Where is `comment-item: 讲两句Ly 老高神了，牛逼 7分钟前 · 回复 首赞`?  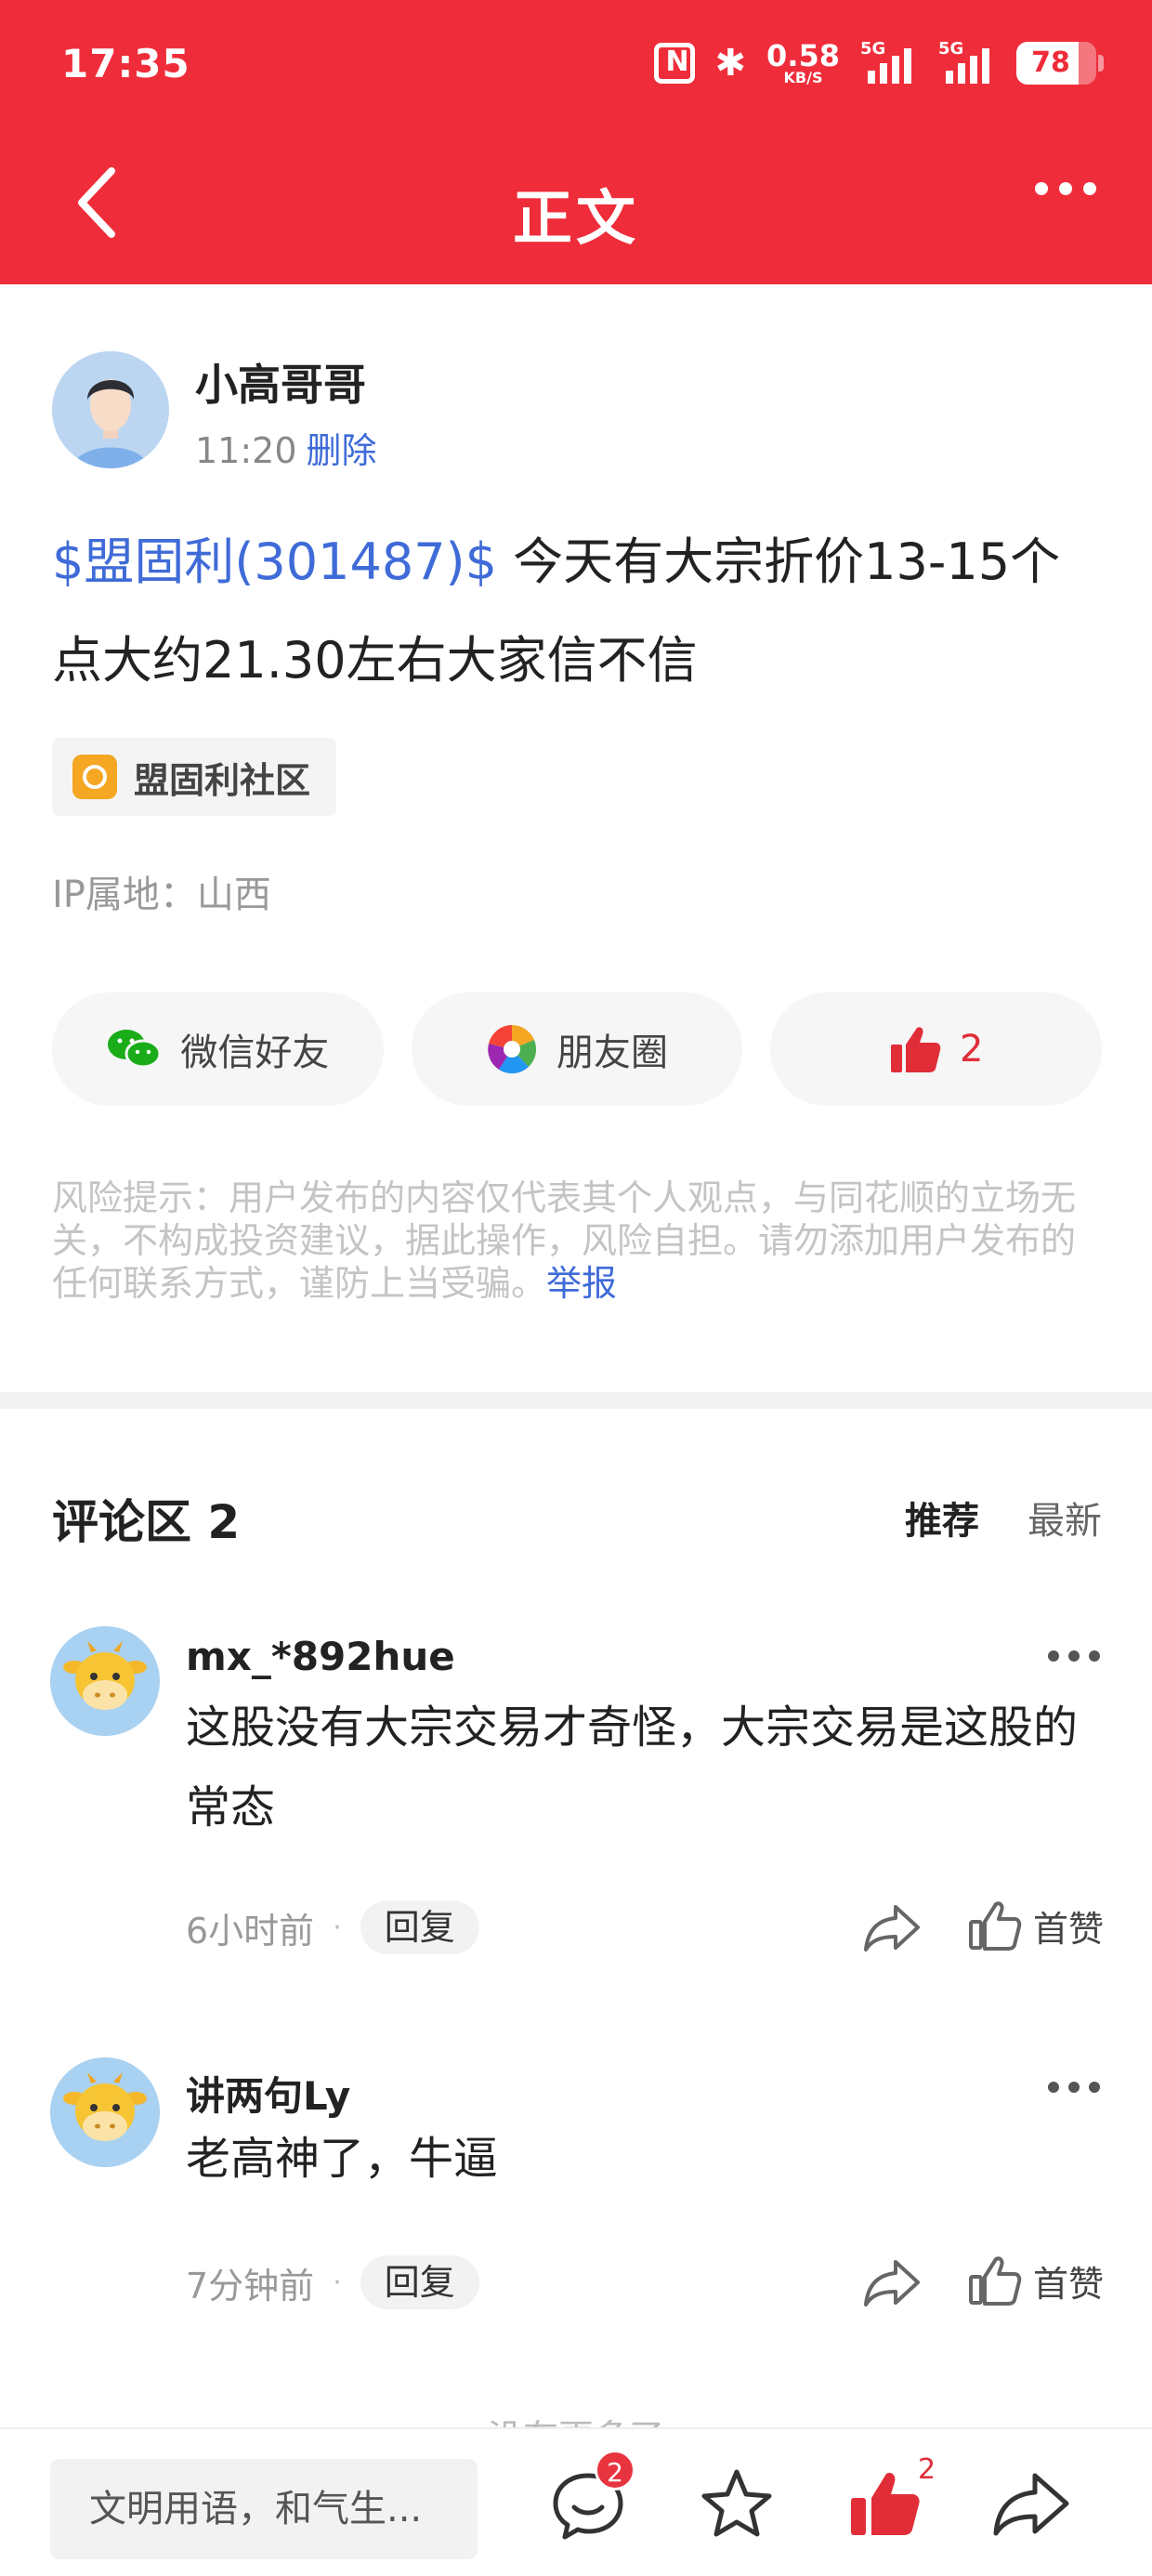 comment-item: 讲两句Ly 老高神了，牛逼 7分钟前 · 回复 首赞 is located at coordinates (577, 2196).